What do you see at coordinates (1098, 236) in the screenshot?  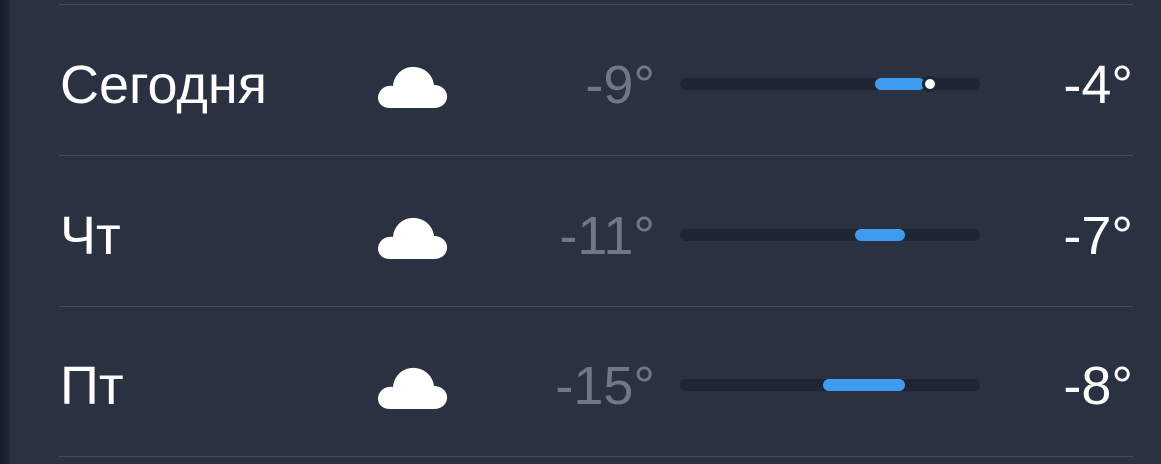 I see `high-temperature: -7°` at bounding box center [1098, 236].